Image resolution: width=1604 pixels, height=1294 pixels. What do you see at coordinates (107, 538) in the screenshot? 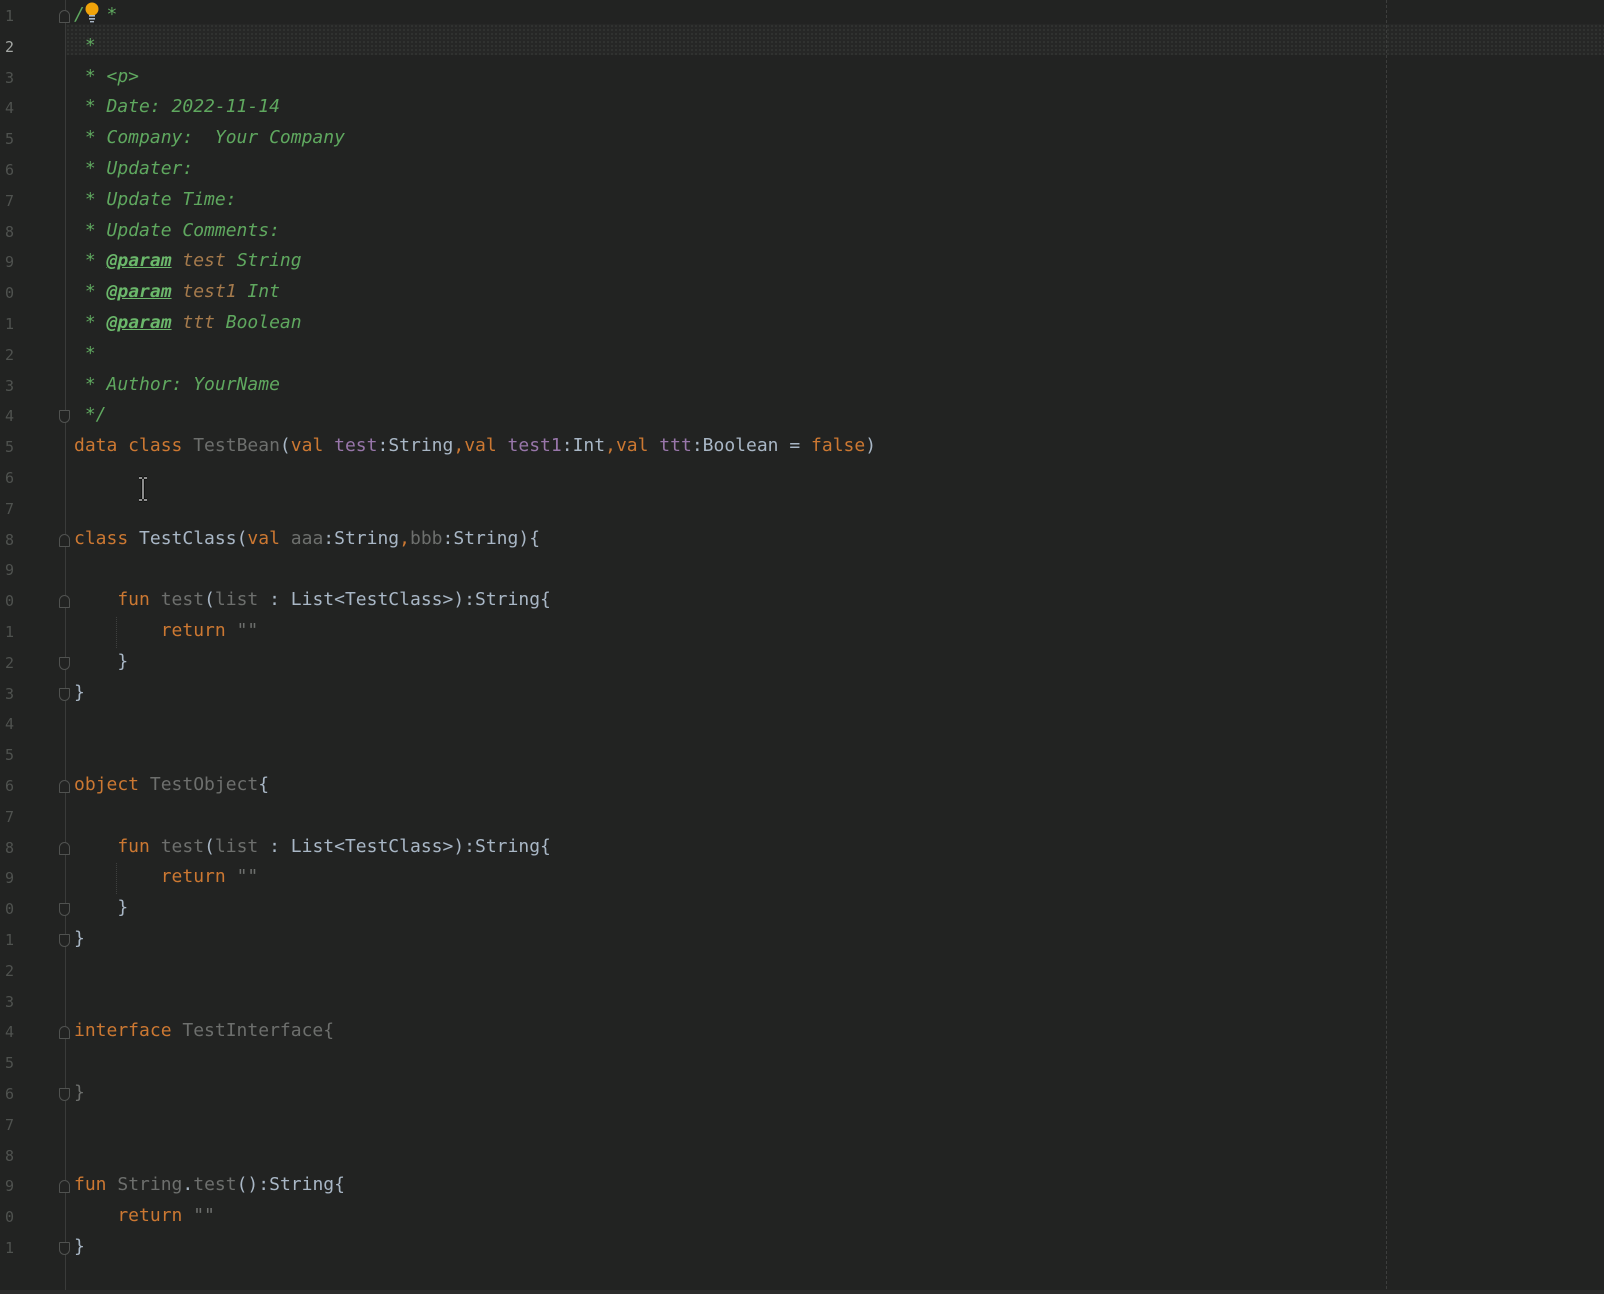
I see `code-token: class` at bounding box center [107, 538].